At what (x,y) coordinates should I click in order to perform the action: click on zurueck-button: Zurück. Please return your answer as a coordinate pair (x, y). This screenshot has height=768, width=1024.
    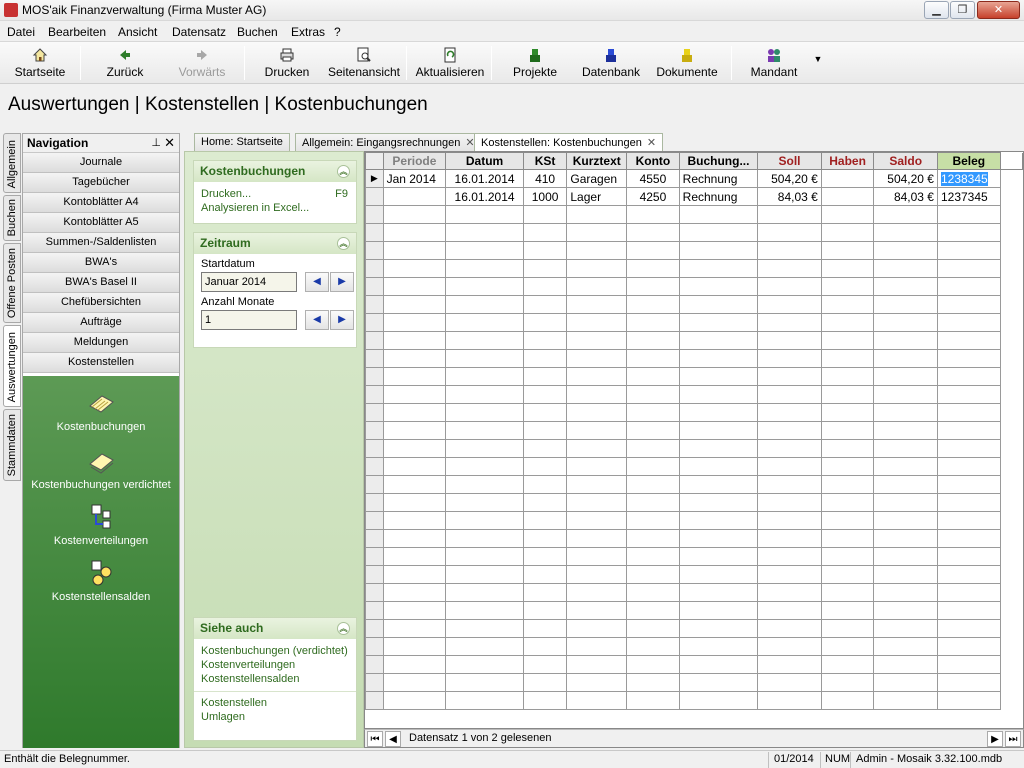
    Looking at the image, I should click on (125, 63).